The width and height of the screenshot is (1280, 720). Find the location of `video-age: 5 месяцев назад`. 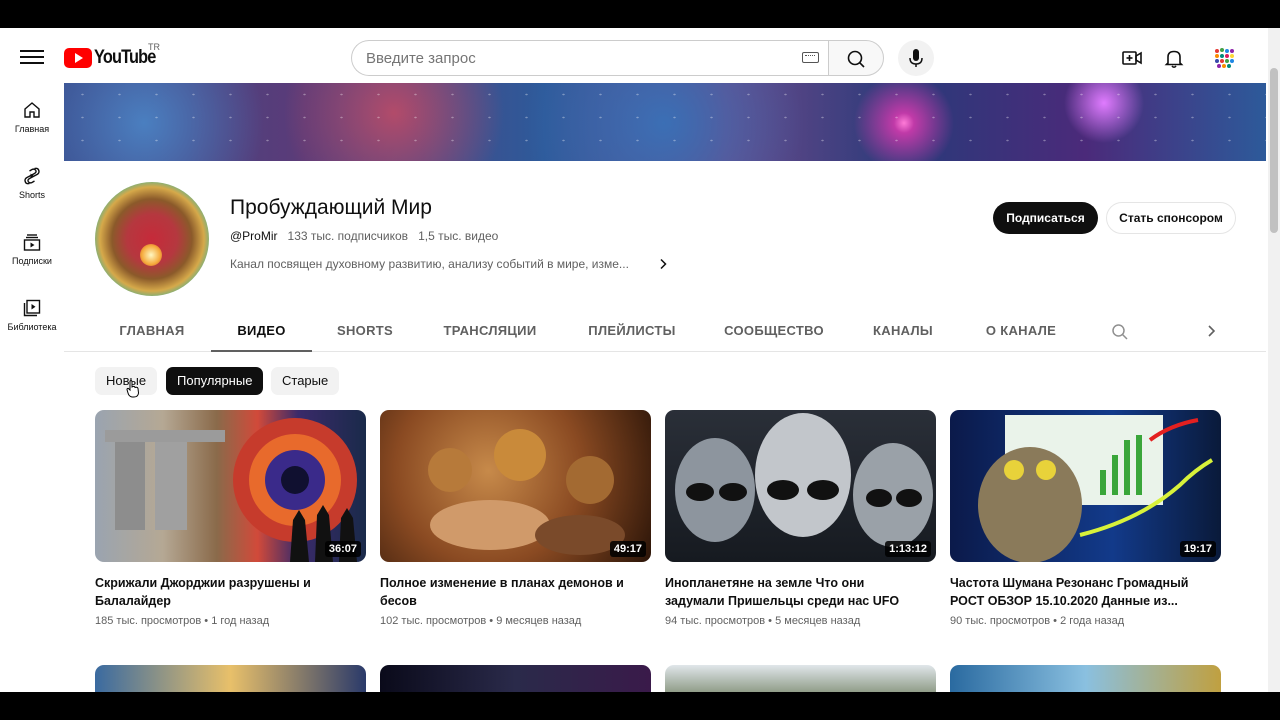

video-age: 5 месяцев назад is located at coordinates (818, 621).